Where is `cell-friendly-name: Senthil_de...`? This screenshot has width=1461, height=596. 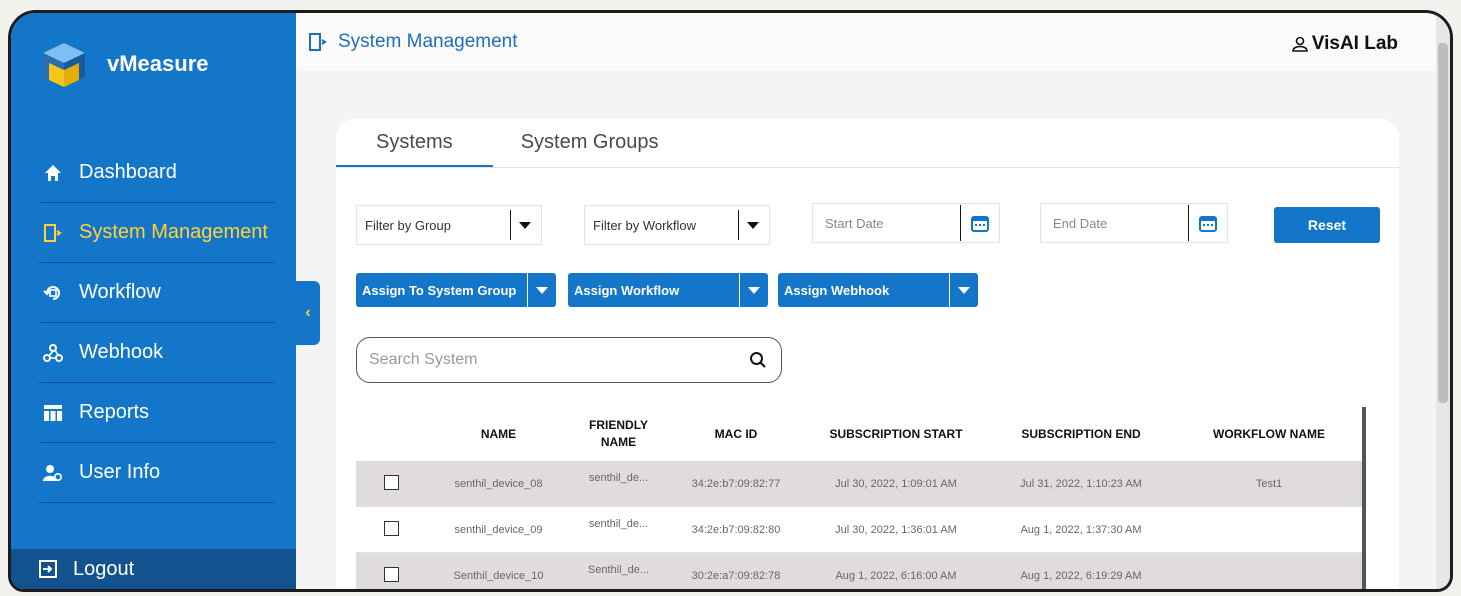 cell-friendly-name: Senthil_de... is located at coordinates (618, 569).